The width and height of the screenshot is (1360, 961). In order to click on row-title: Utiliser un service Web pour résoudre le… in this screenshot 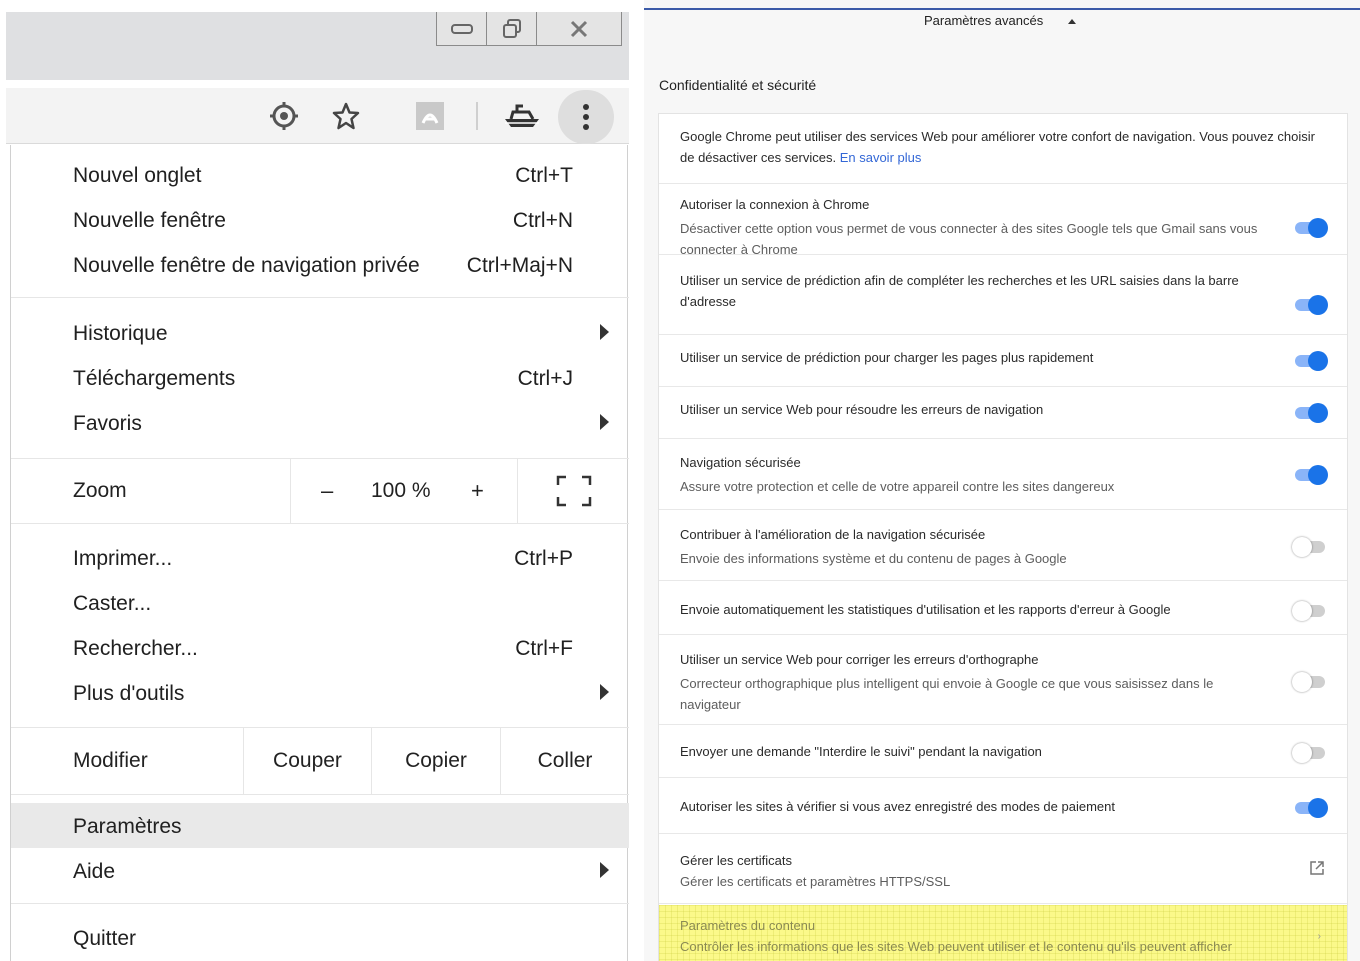, I will do `click(862, 409)`.